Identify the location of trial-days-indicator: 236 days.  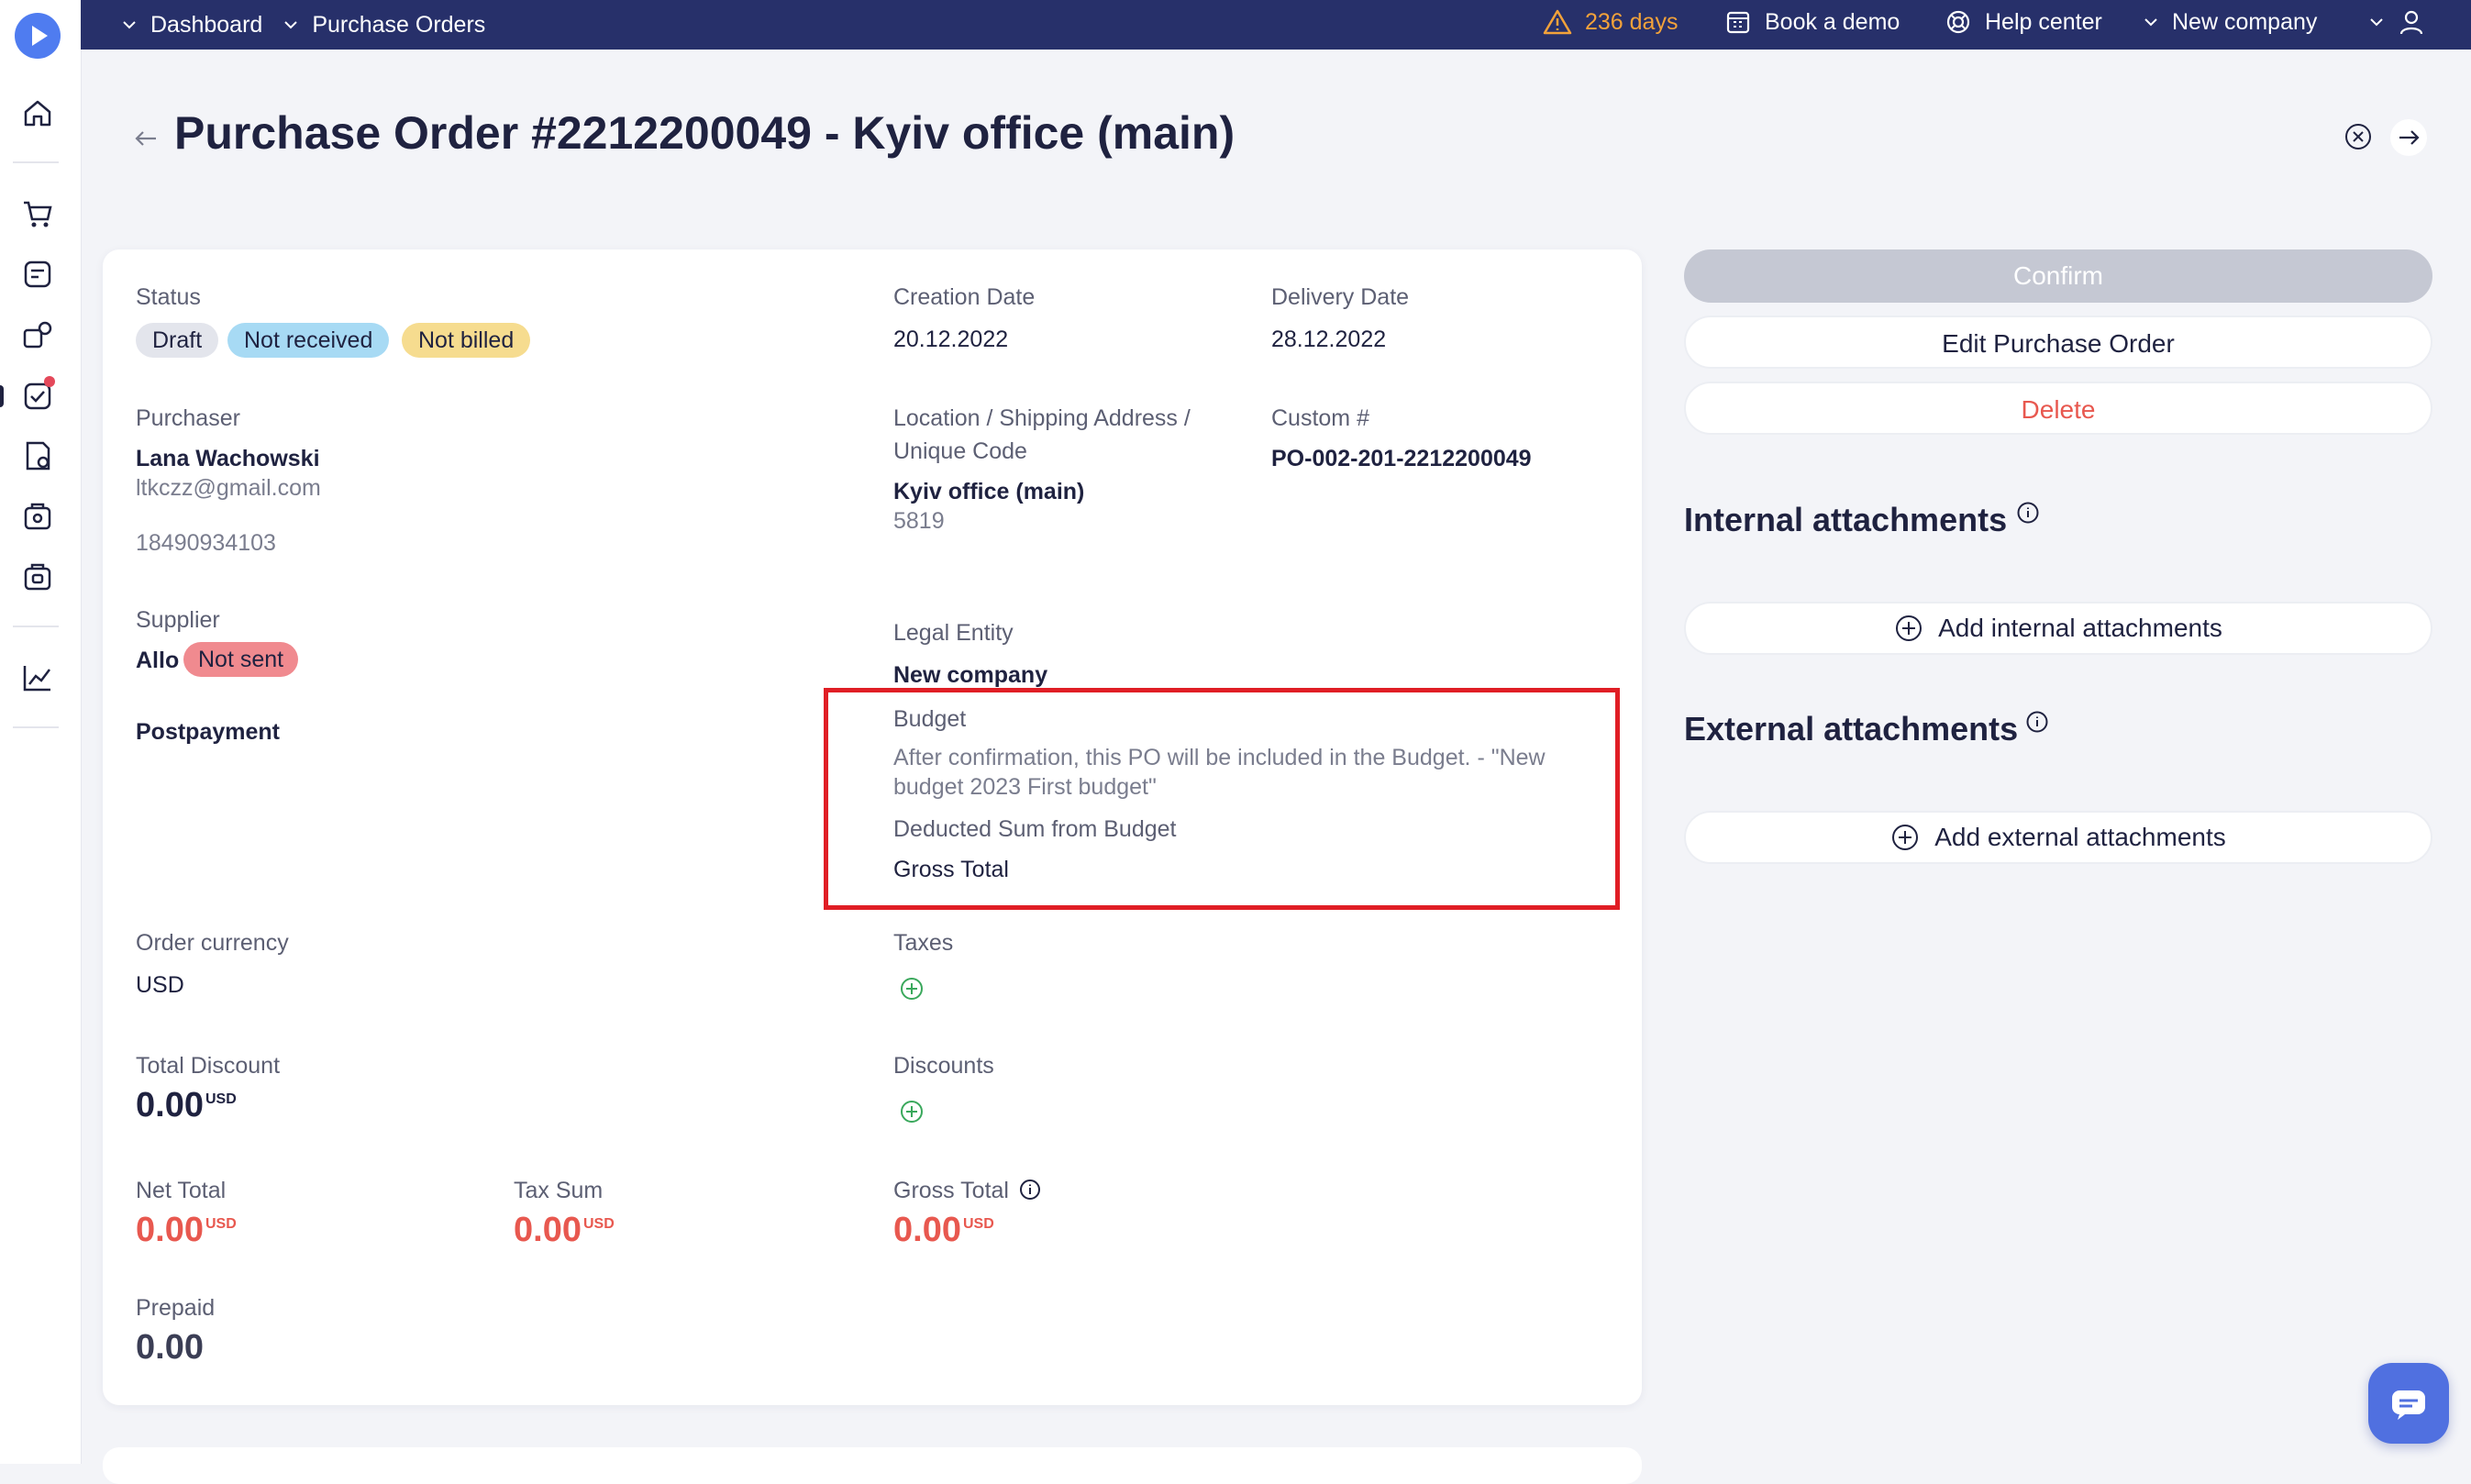
(1610, 22).